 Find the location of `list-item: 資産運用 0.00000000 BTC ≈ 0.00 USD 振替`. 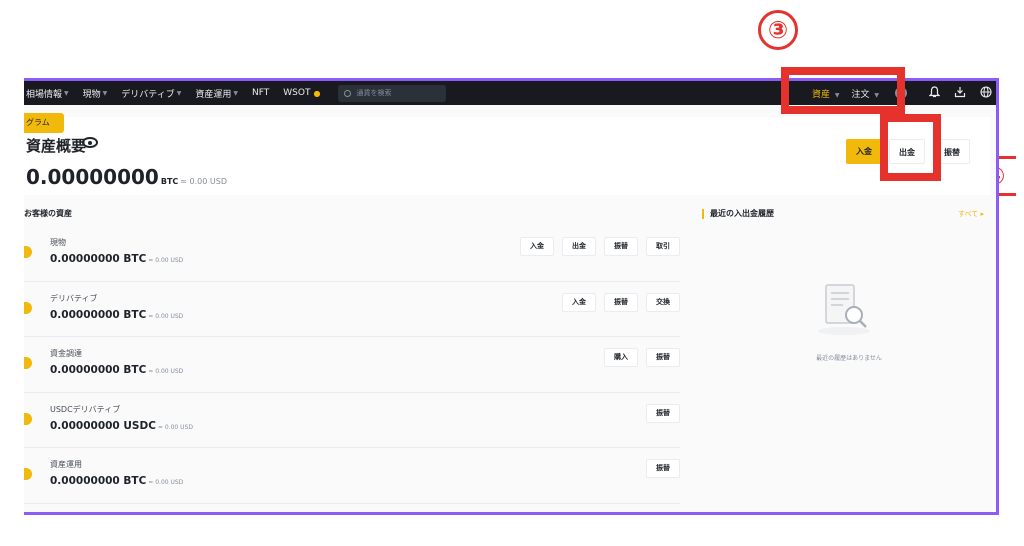

list-item: 資産運用 0.00000000 BTC ≈ 0.00 USD 振替 is located at coordinates (352, 476).